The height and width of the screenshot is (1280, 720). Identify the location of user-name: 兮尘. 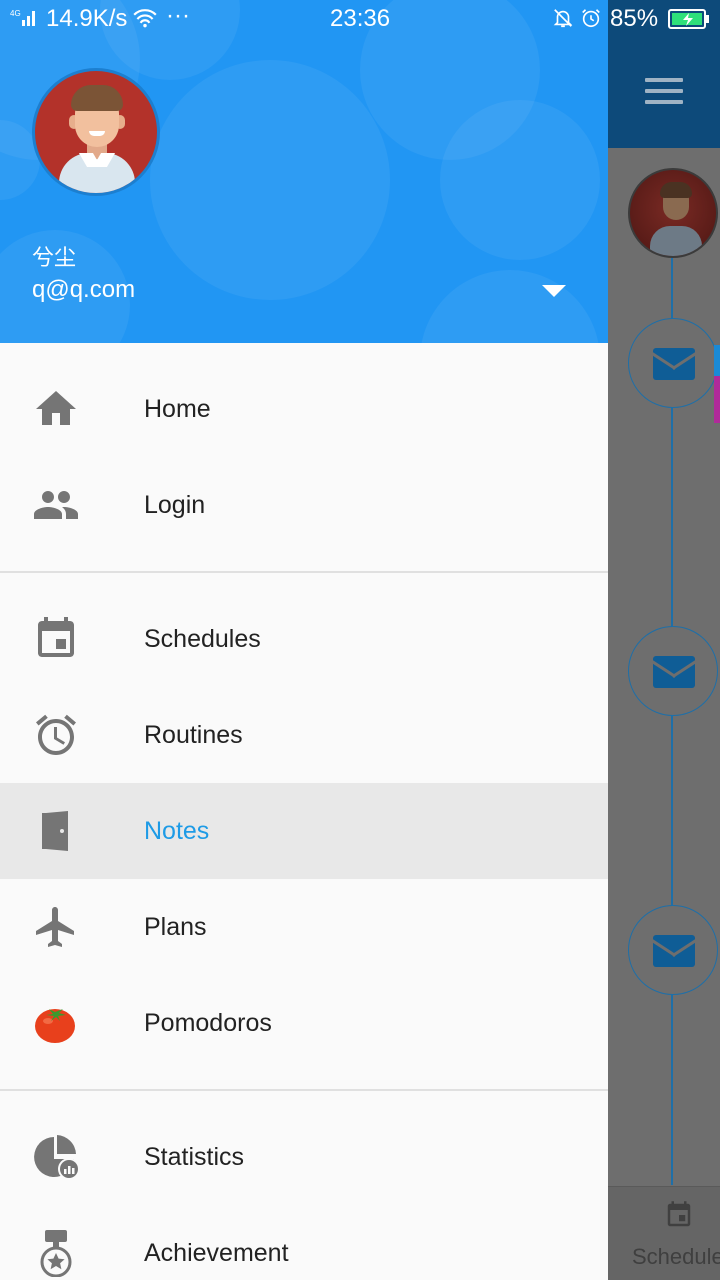
(54, 257).